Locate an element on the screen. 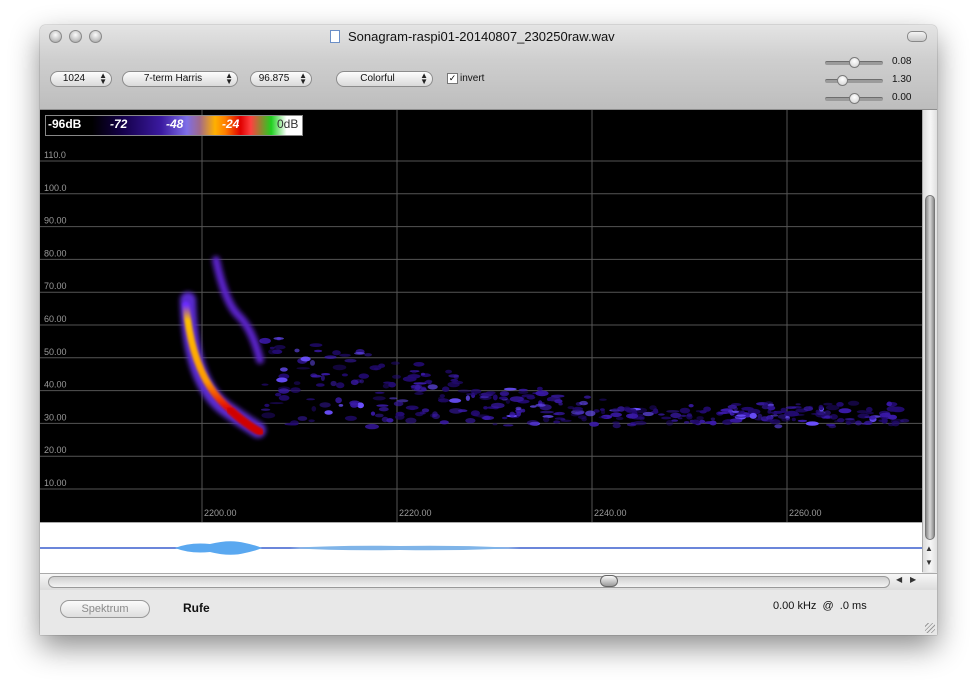 This screenshot has width=977, height=690. horizontal-scroll-track is located at coordinates (469, 582).